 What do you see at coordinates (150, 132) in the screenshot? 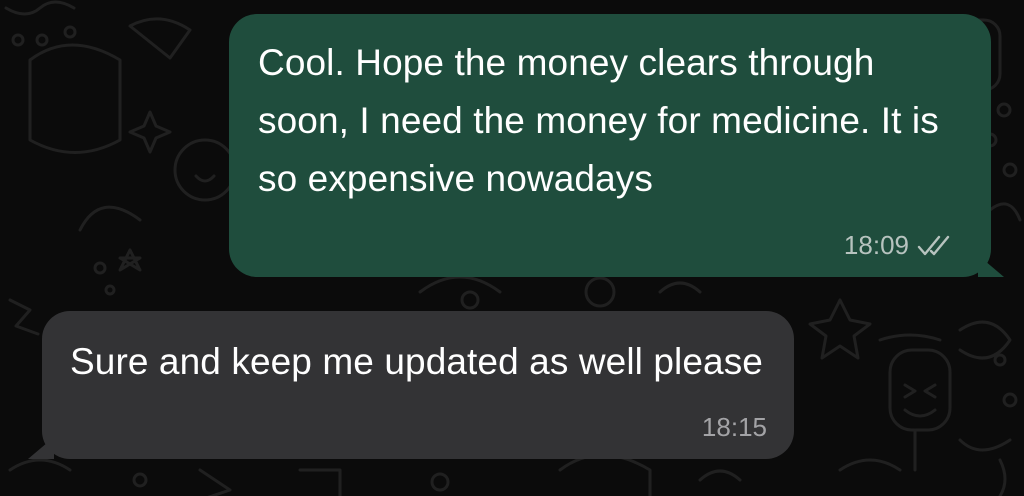
I see `sparkle-doodle` at bounding box center [150, 132].